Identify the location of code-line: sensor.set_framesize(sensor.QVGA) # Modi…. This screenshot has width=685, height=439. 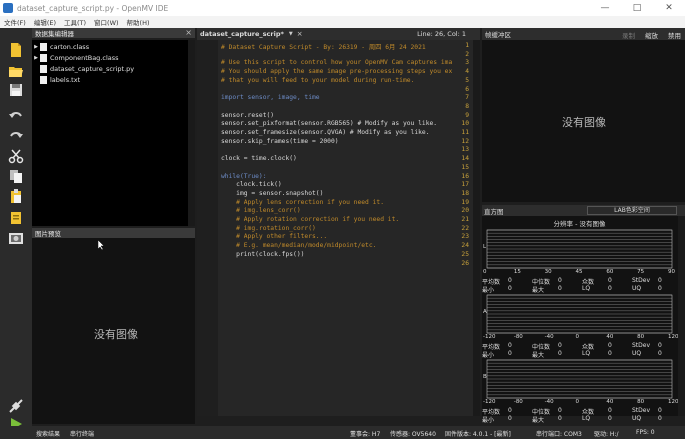
(325, 132).